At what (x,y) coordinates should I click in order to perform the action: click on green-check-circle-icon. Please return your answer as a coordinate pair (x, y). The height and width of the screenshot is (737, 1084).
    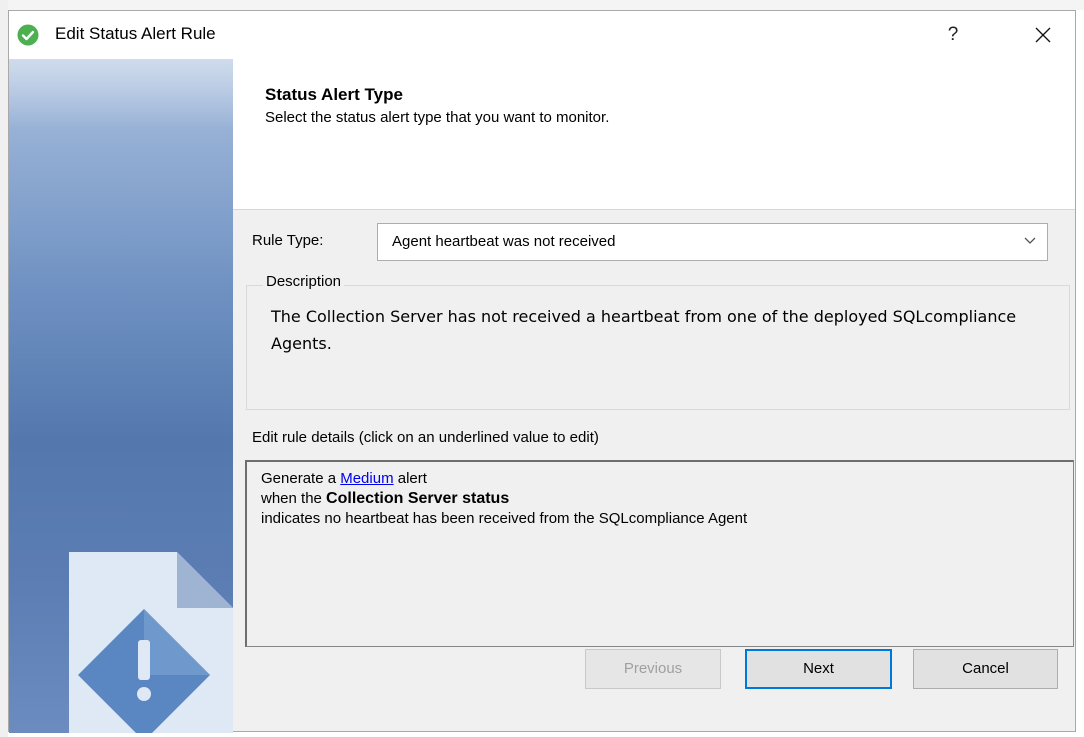
    Looking at the image, I should click on (28, 35).